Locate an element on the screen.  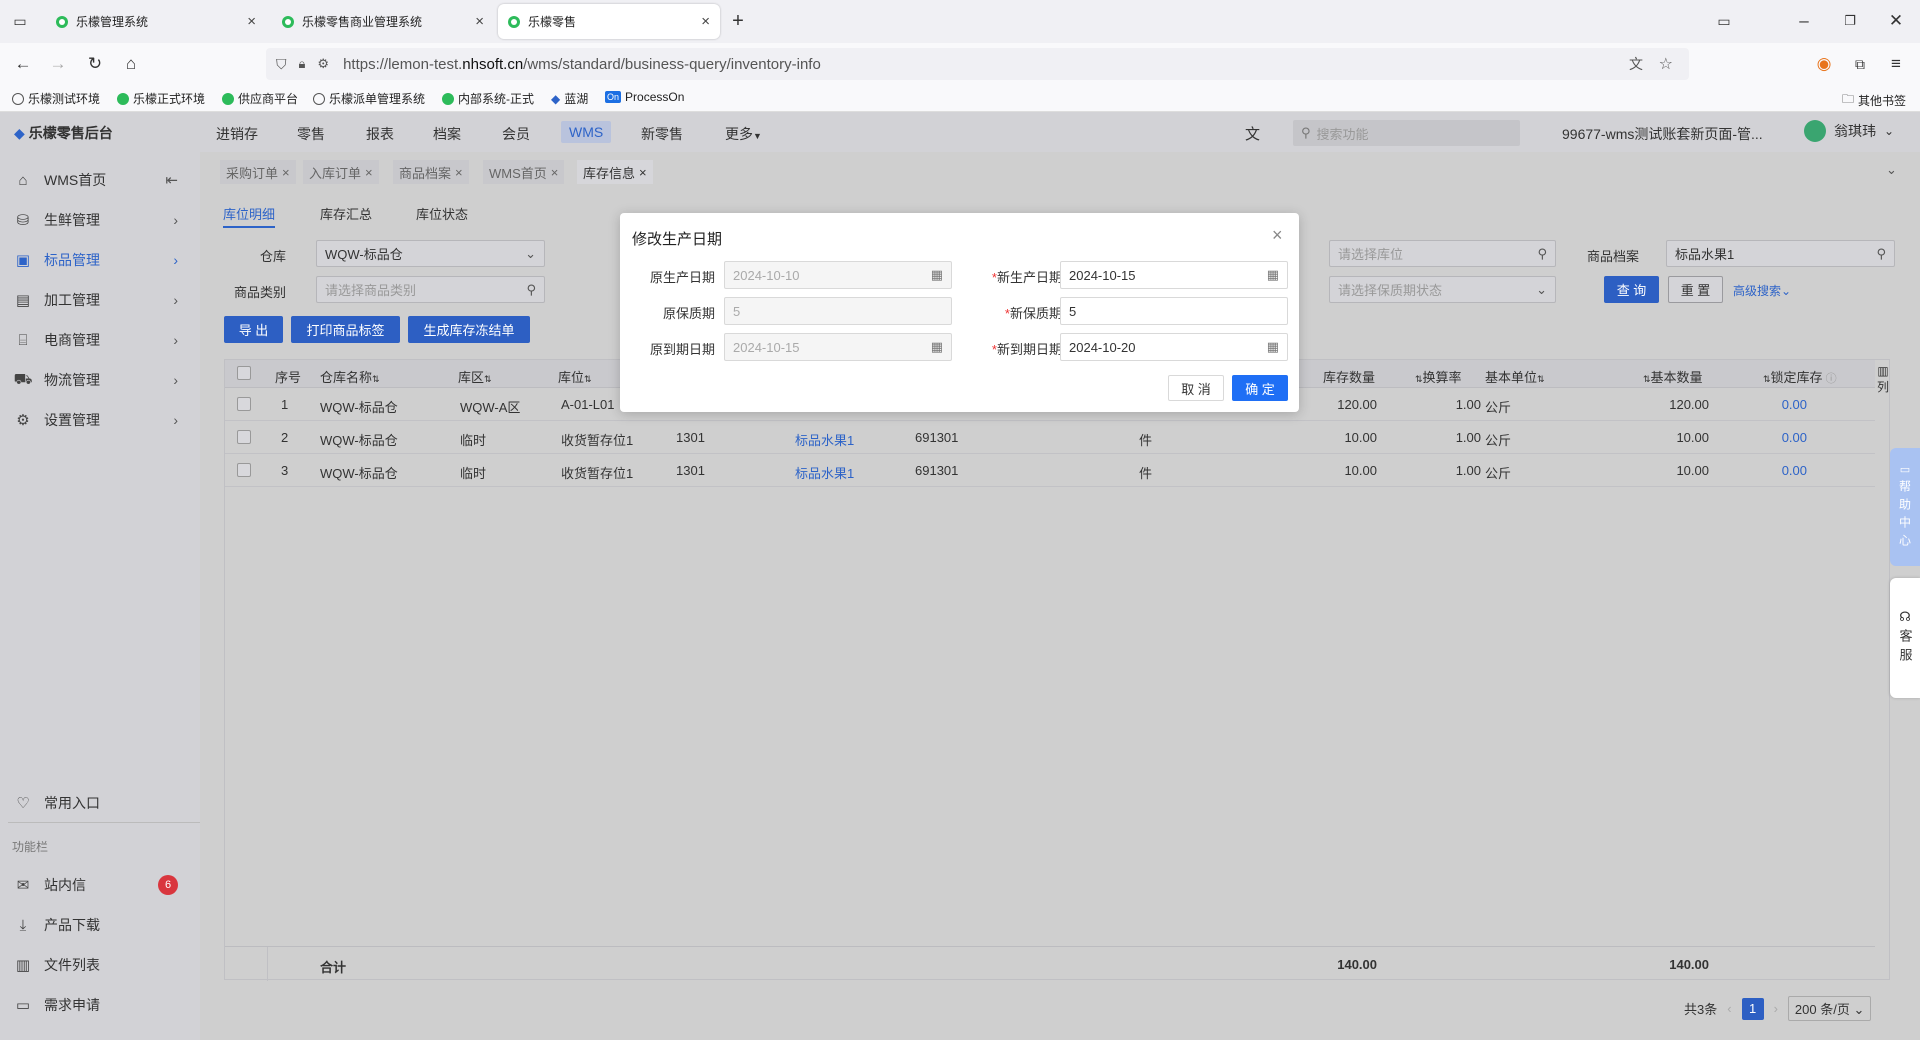
page-1: 1 is located at coordinates (1752, 1008).